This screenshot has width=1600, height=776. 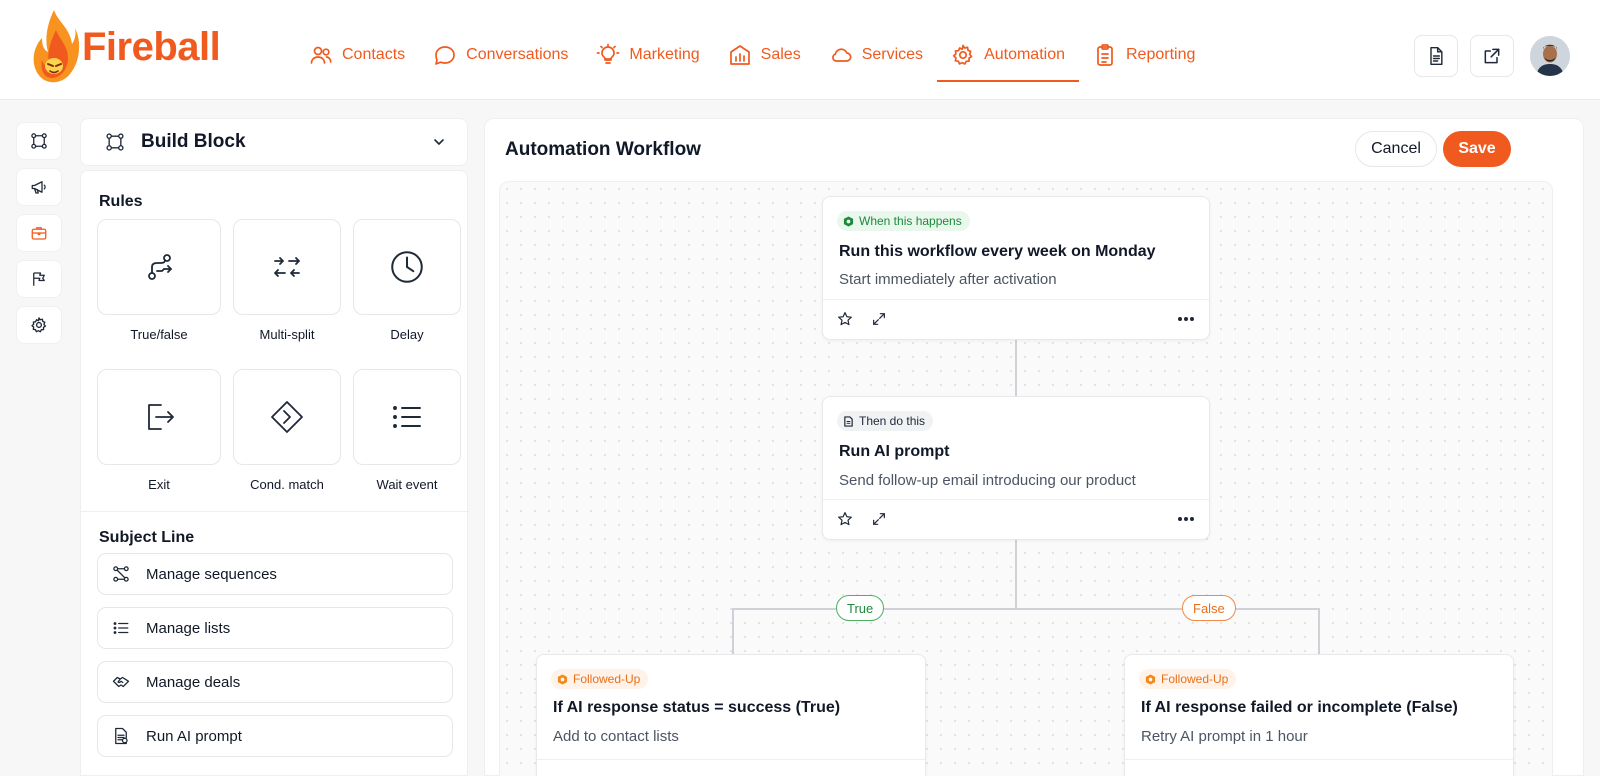 I want to click on nav-automation: Automation, so click(x=1008, y=56).